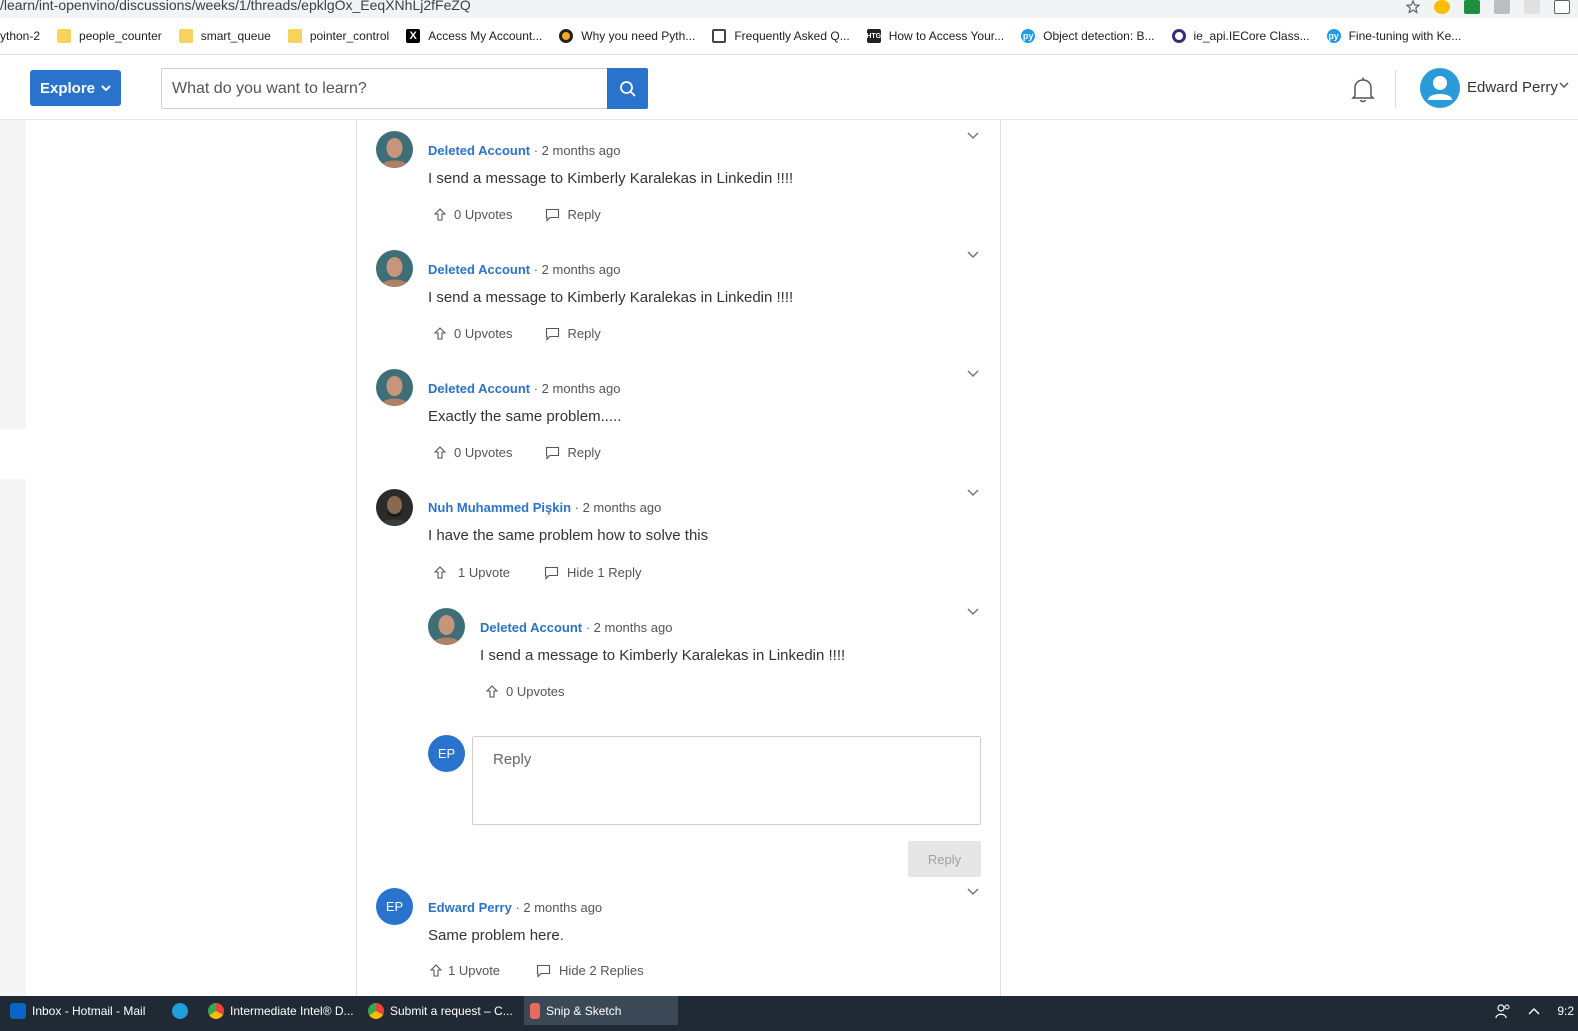 The width and height of the screenshot is (1578, 1031). What do you see at coordinates (1512, 87) in the screenshot?
I see `user-name: Edward Perry` at bounding box center [1512, 87].